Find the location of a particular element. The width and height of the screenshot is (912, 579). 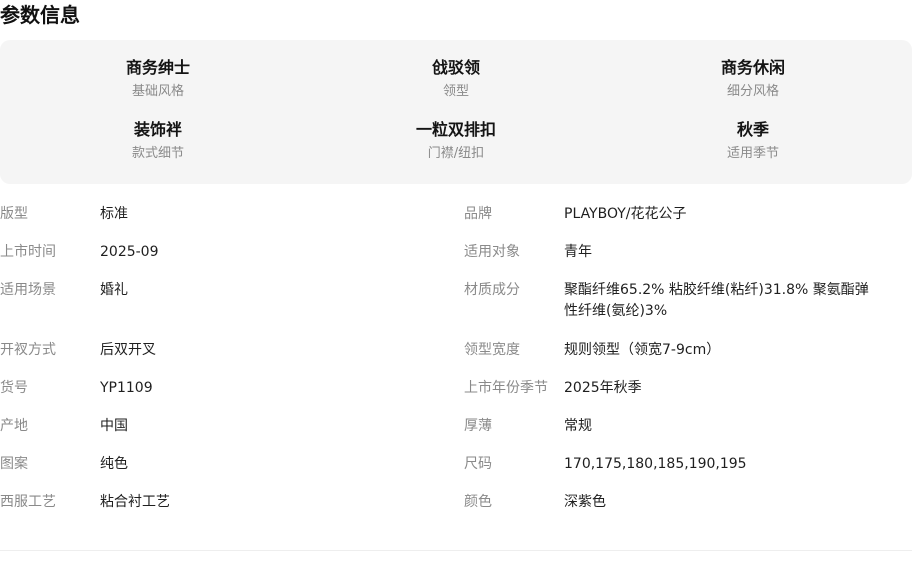

highlight-value: 一粒双排扣 is located at coordinates (455, 129).